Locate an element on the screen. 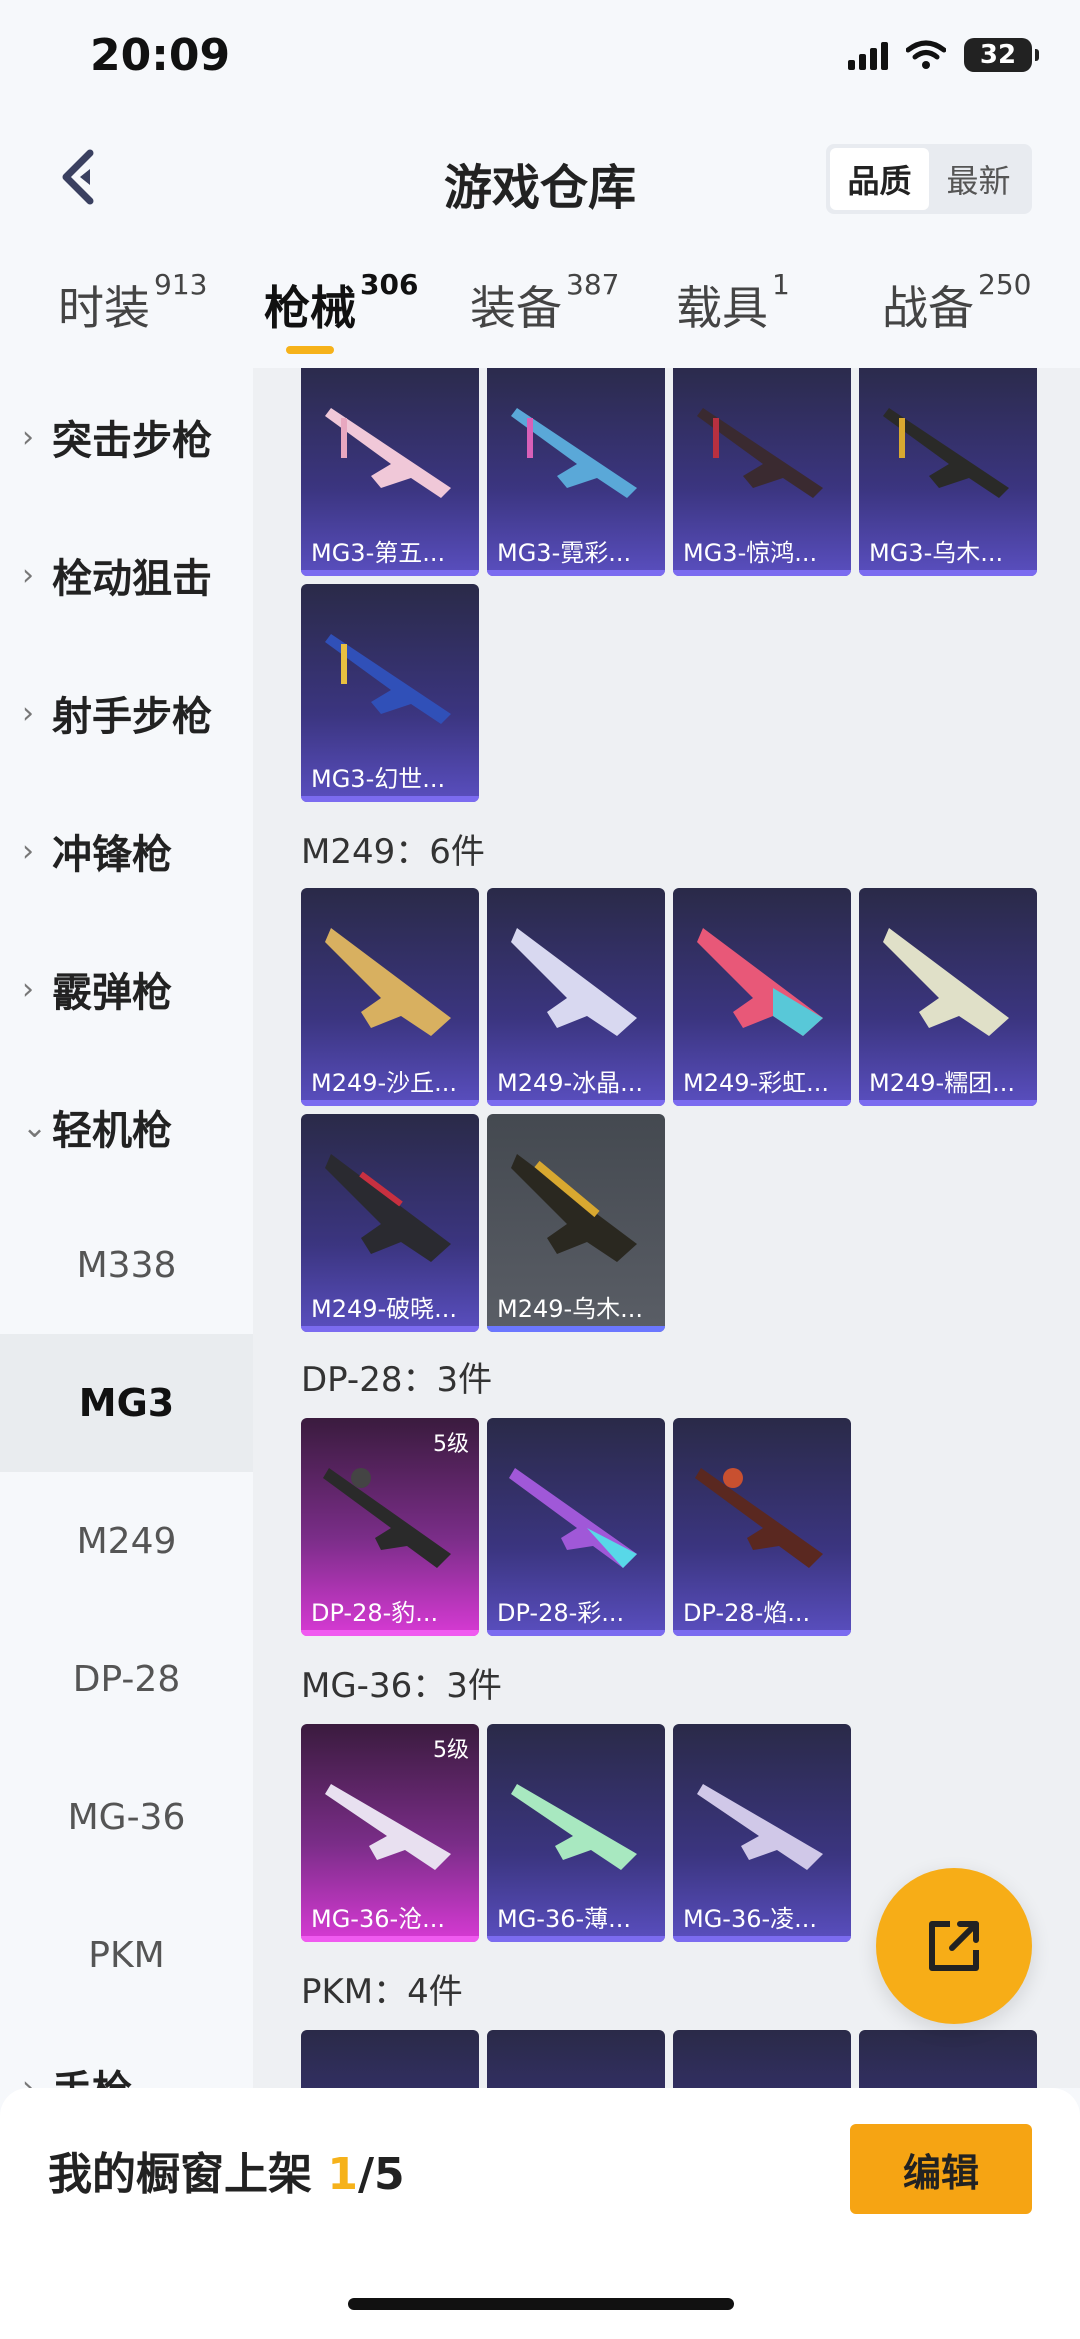 Image resolution: width=1080 pixels, height=2339 pixels. tab-label: 装备 is located at coordinates (516, 308).